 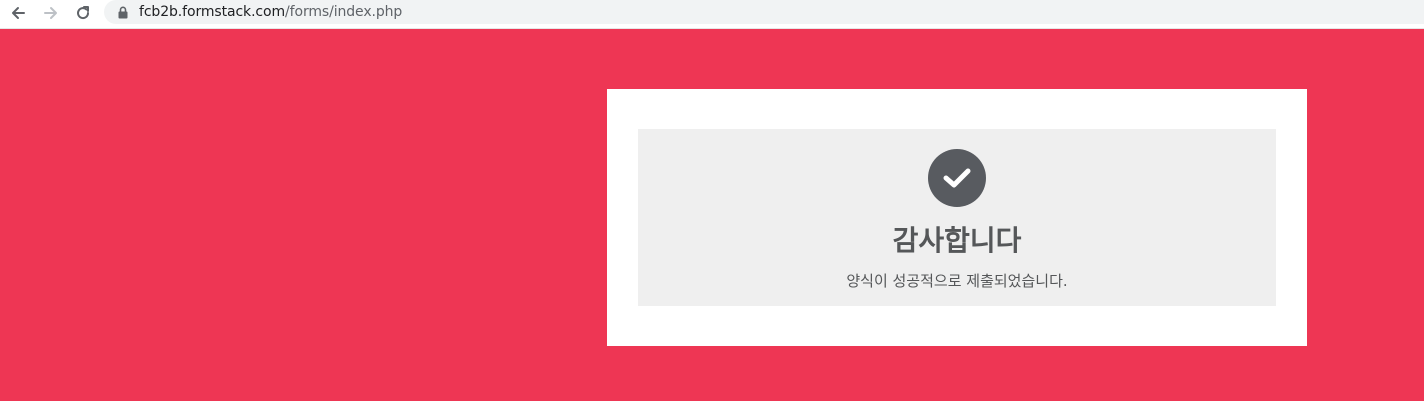 What do you see at coordinates (957, 281) in the screenshot?
I see `confirmation-message: 양식이 성공적으로 제출되었습니다.` at bounding box center [957, 281].